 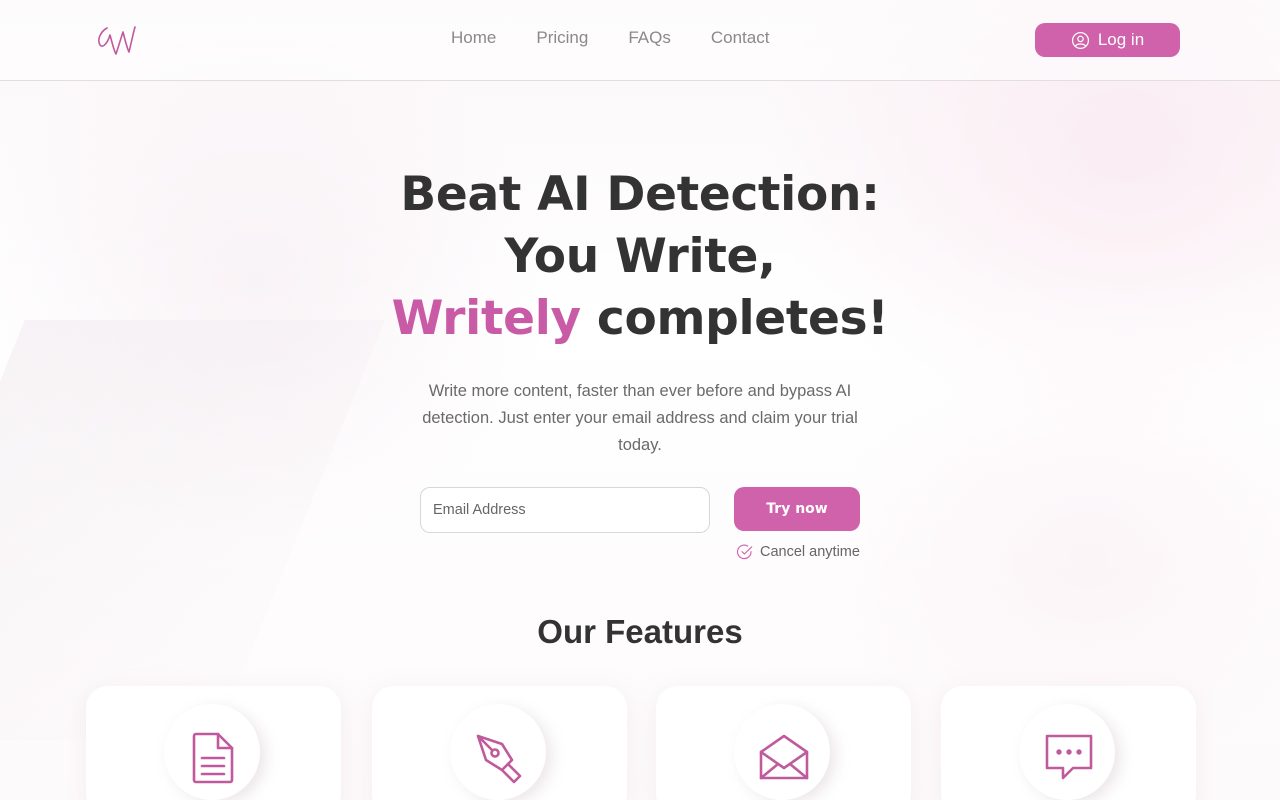 What do you see at coordinates (810, 552) in the screenshot?
I see `cancel-note-text: Cancel anytime` at bounding box center [810, 552].